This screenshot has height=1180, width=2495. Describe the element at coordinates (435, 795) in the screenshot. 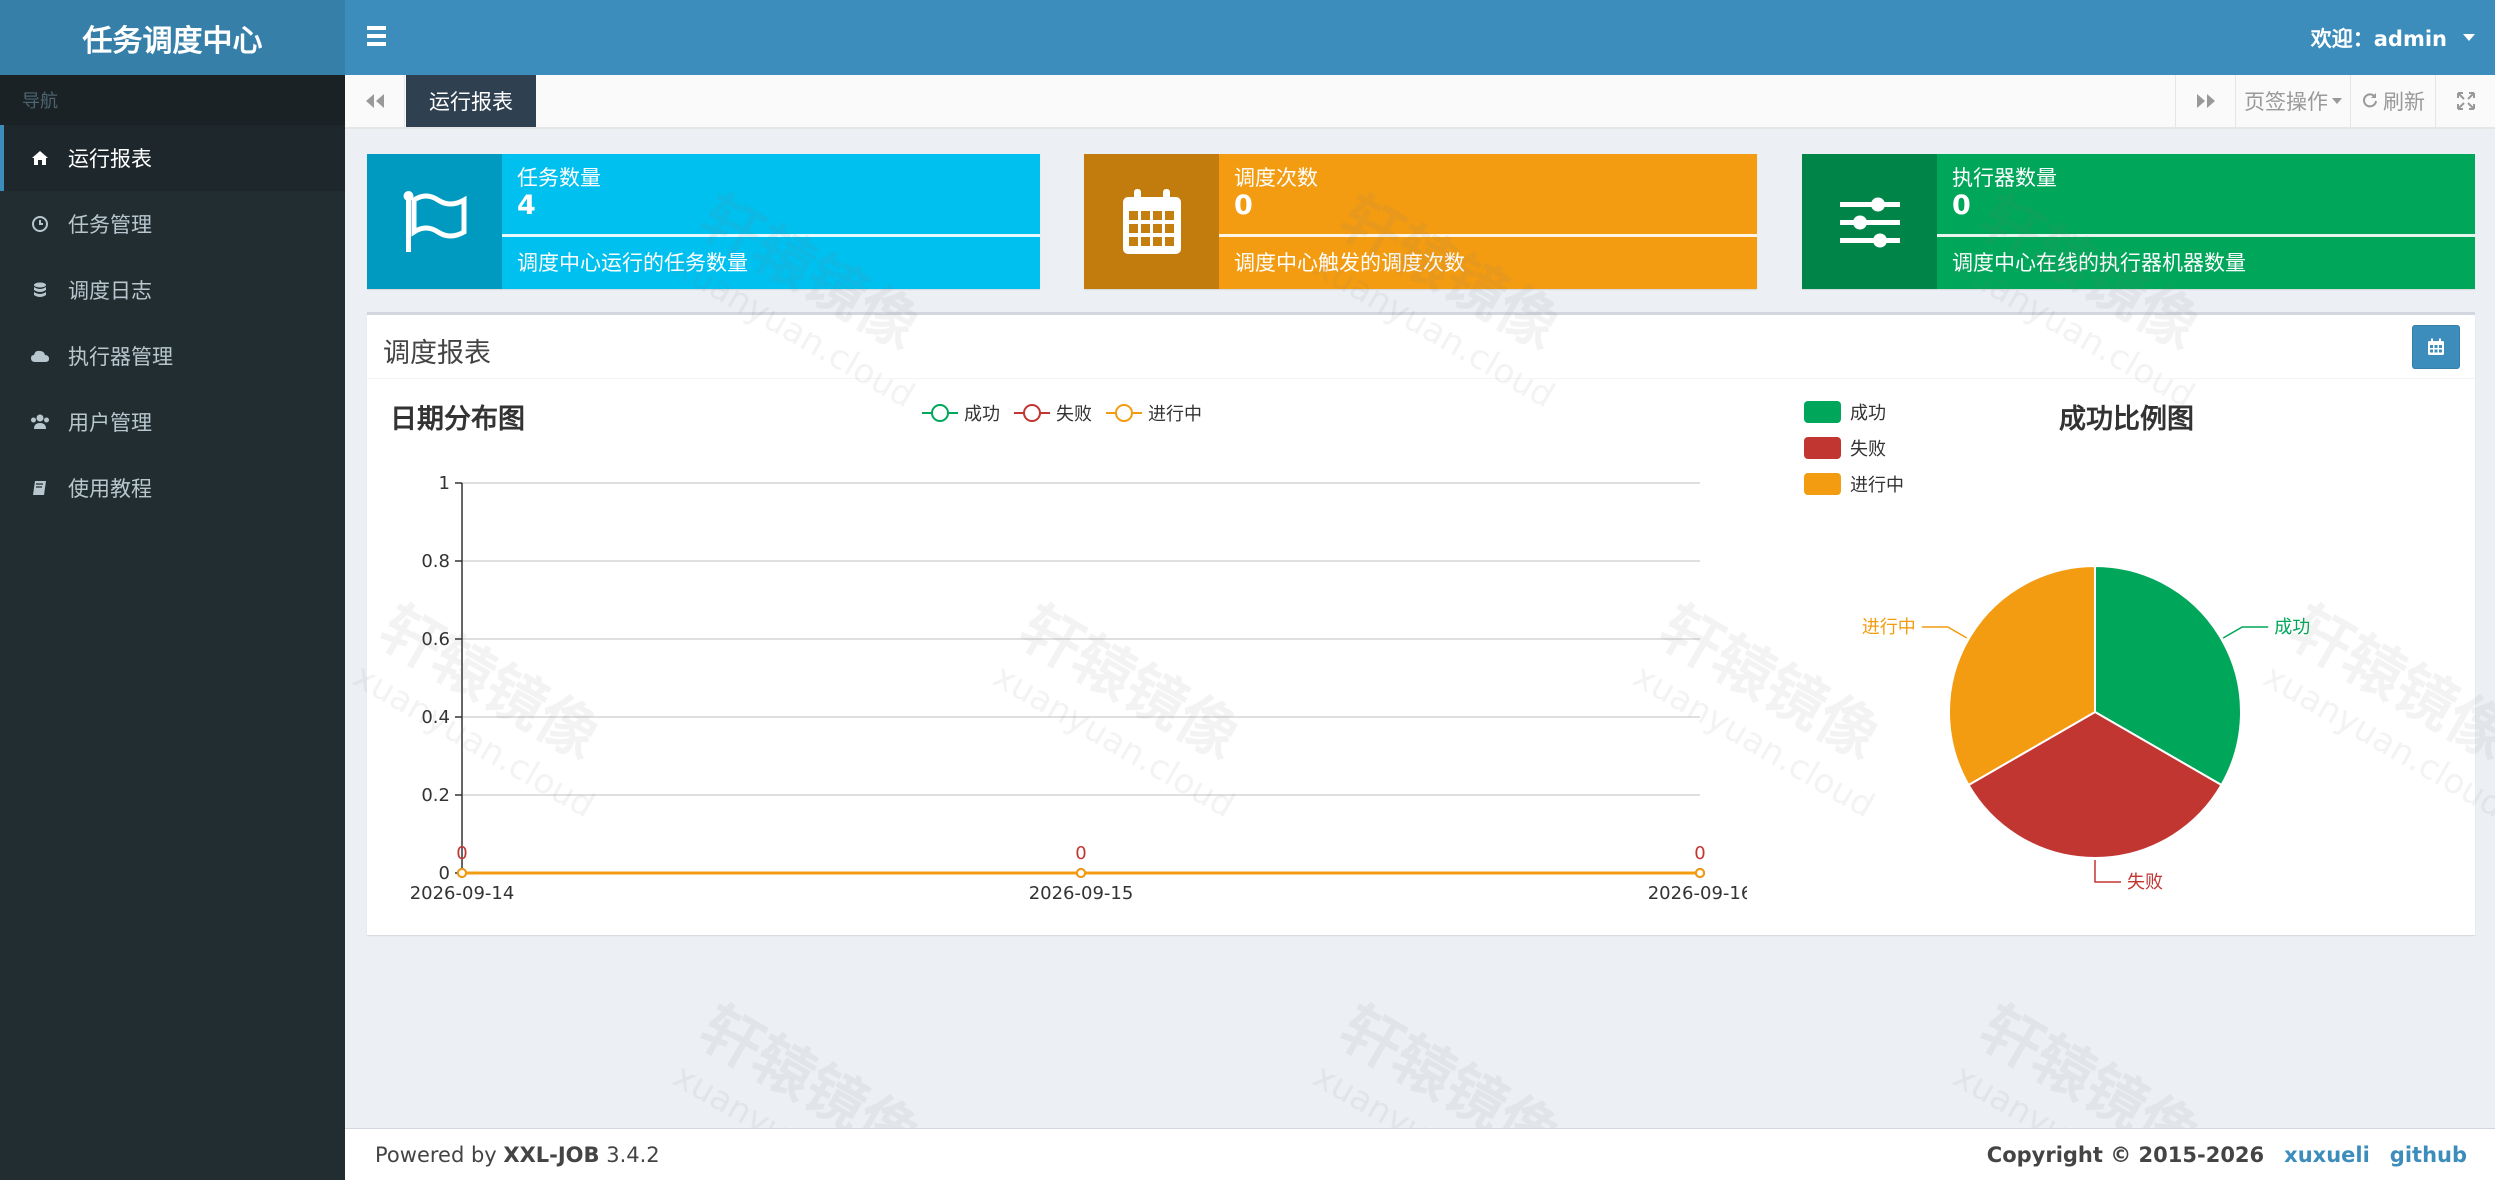

I see `y-tick-label: 0.2` at that location.